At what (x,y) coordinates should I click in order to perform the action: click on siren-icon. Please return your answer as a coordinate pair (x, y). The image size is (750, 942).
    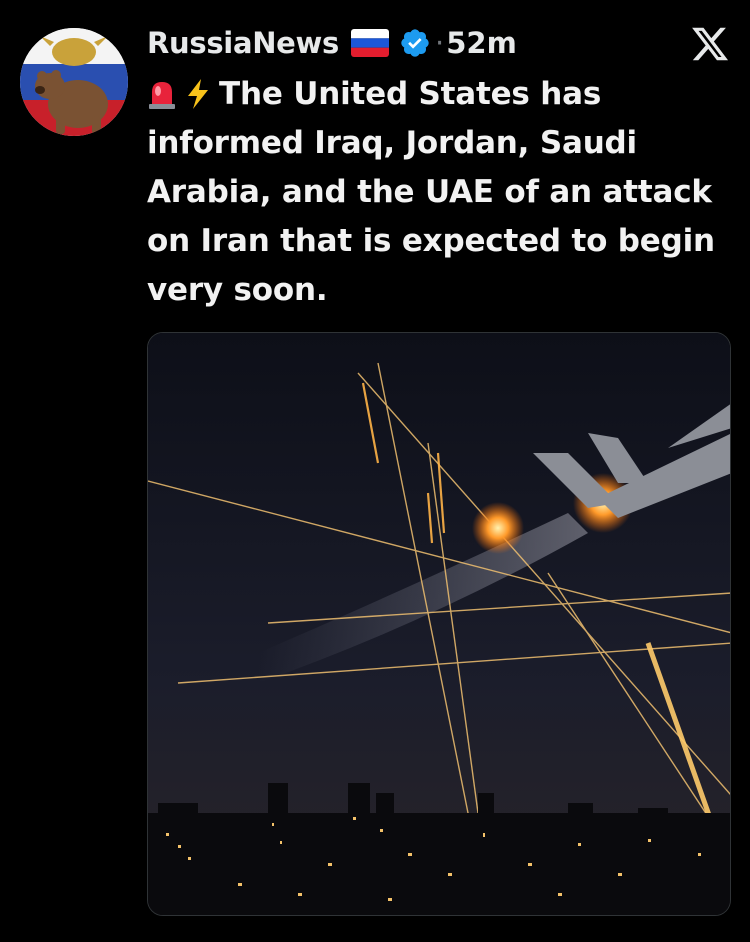
    Looking at the image, I should click on (162, 92).